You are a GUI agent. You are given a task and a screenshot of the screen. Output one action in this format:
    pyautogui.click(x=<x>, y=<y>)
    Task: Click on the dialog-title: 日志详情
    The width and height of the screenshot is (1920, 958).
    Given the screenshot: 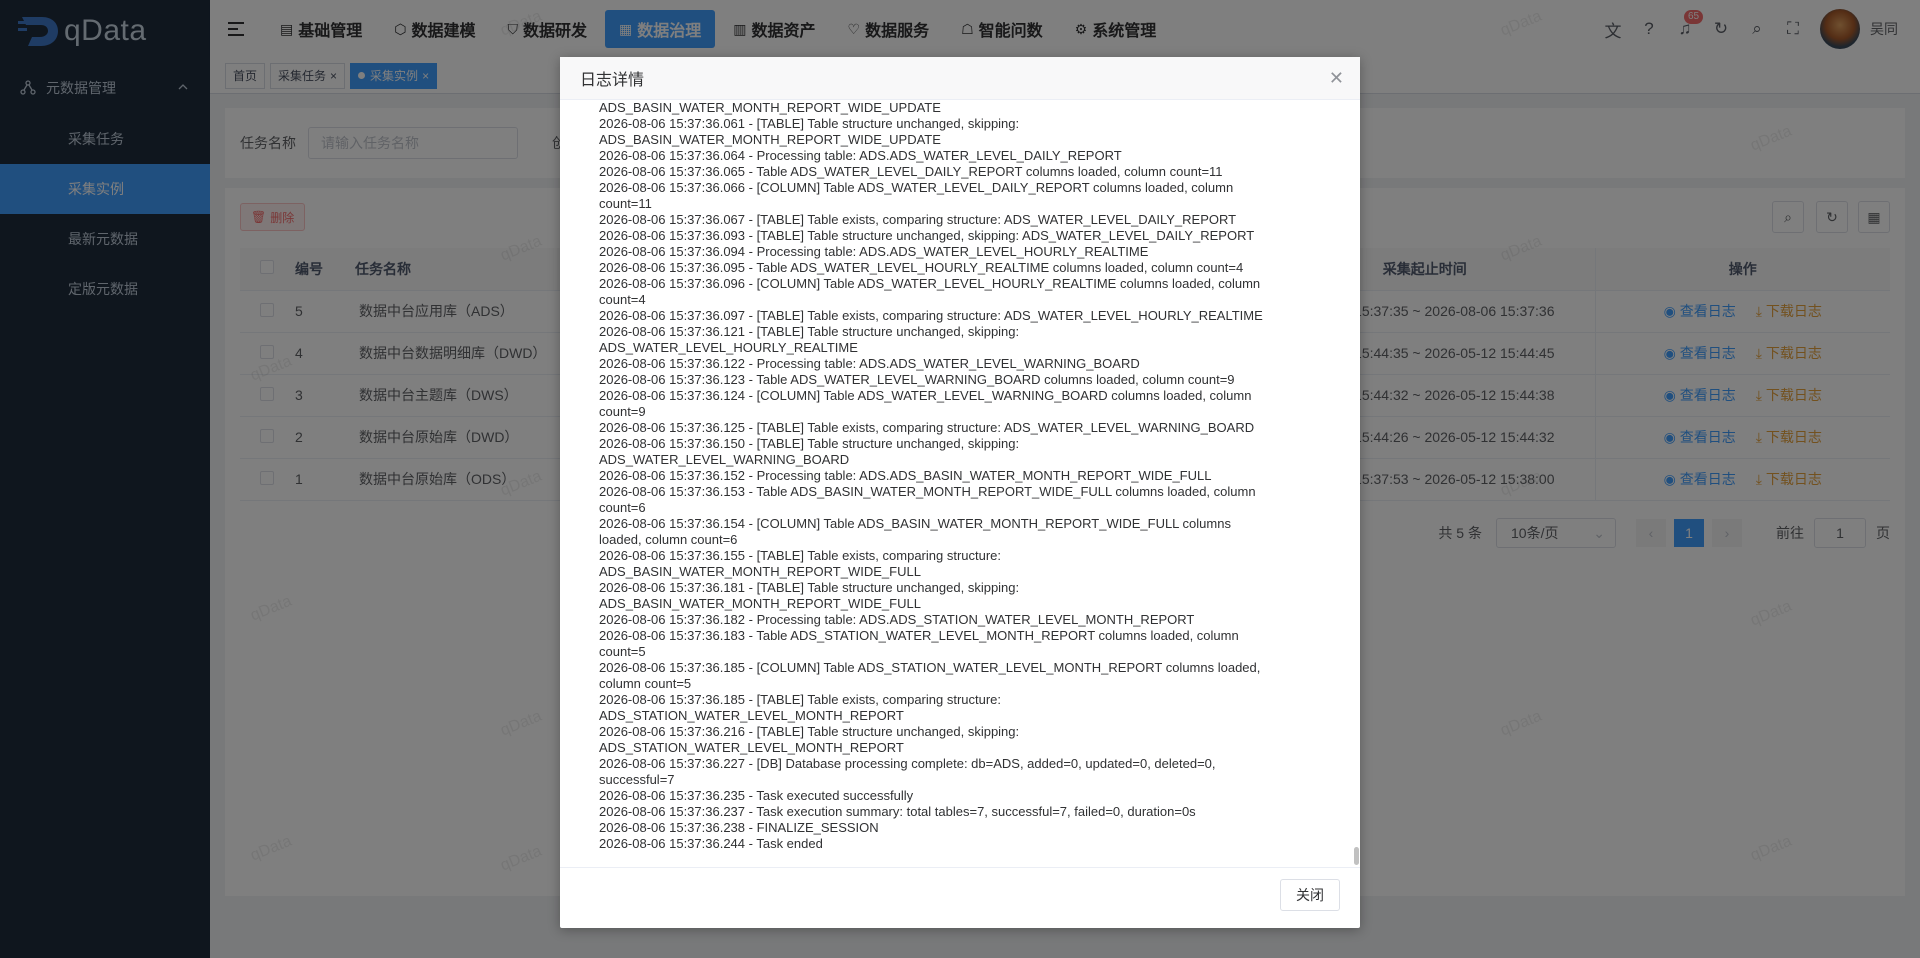 What is the action you would take?
    pyautogui.click(x=612, y=80)
    